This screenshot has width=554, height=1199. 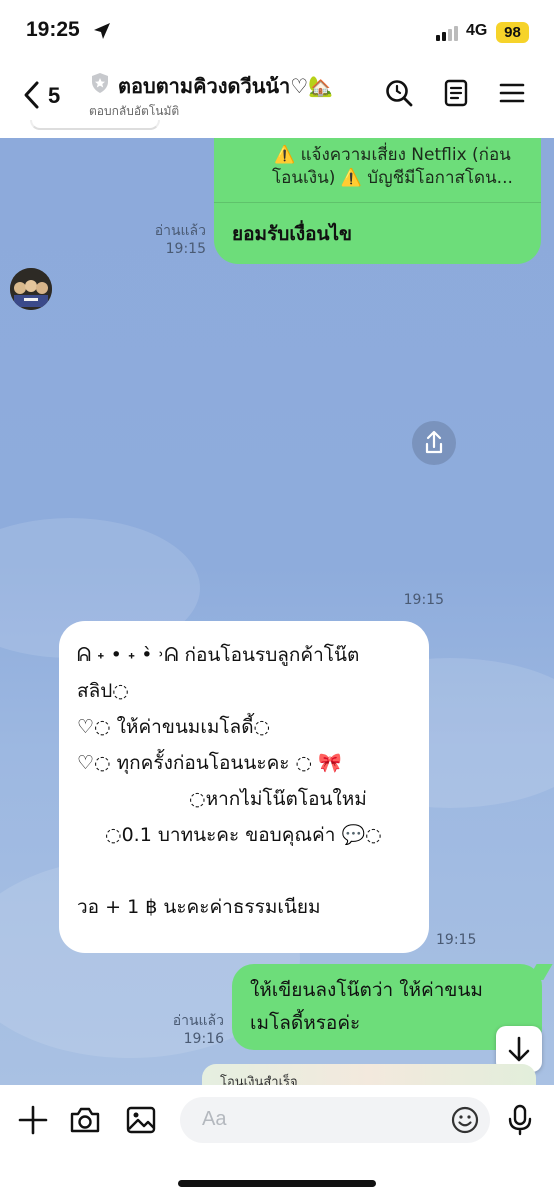 I want to click on chat-title: ตอบตามคิวงดวีนน้า♡🏡, so click(x=225, y=86).